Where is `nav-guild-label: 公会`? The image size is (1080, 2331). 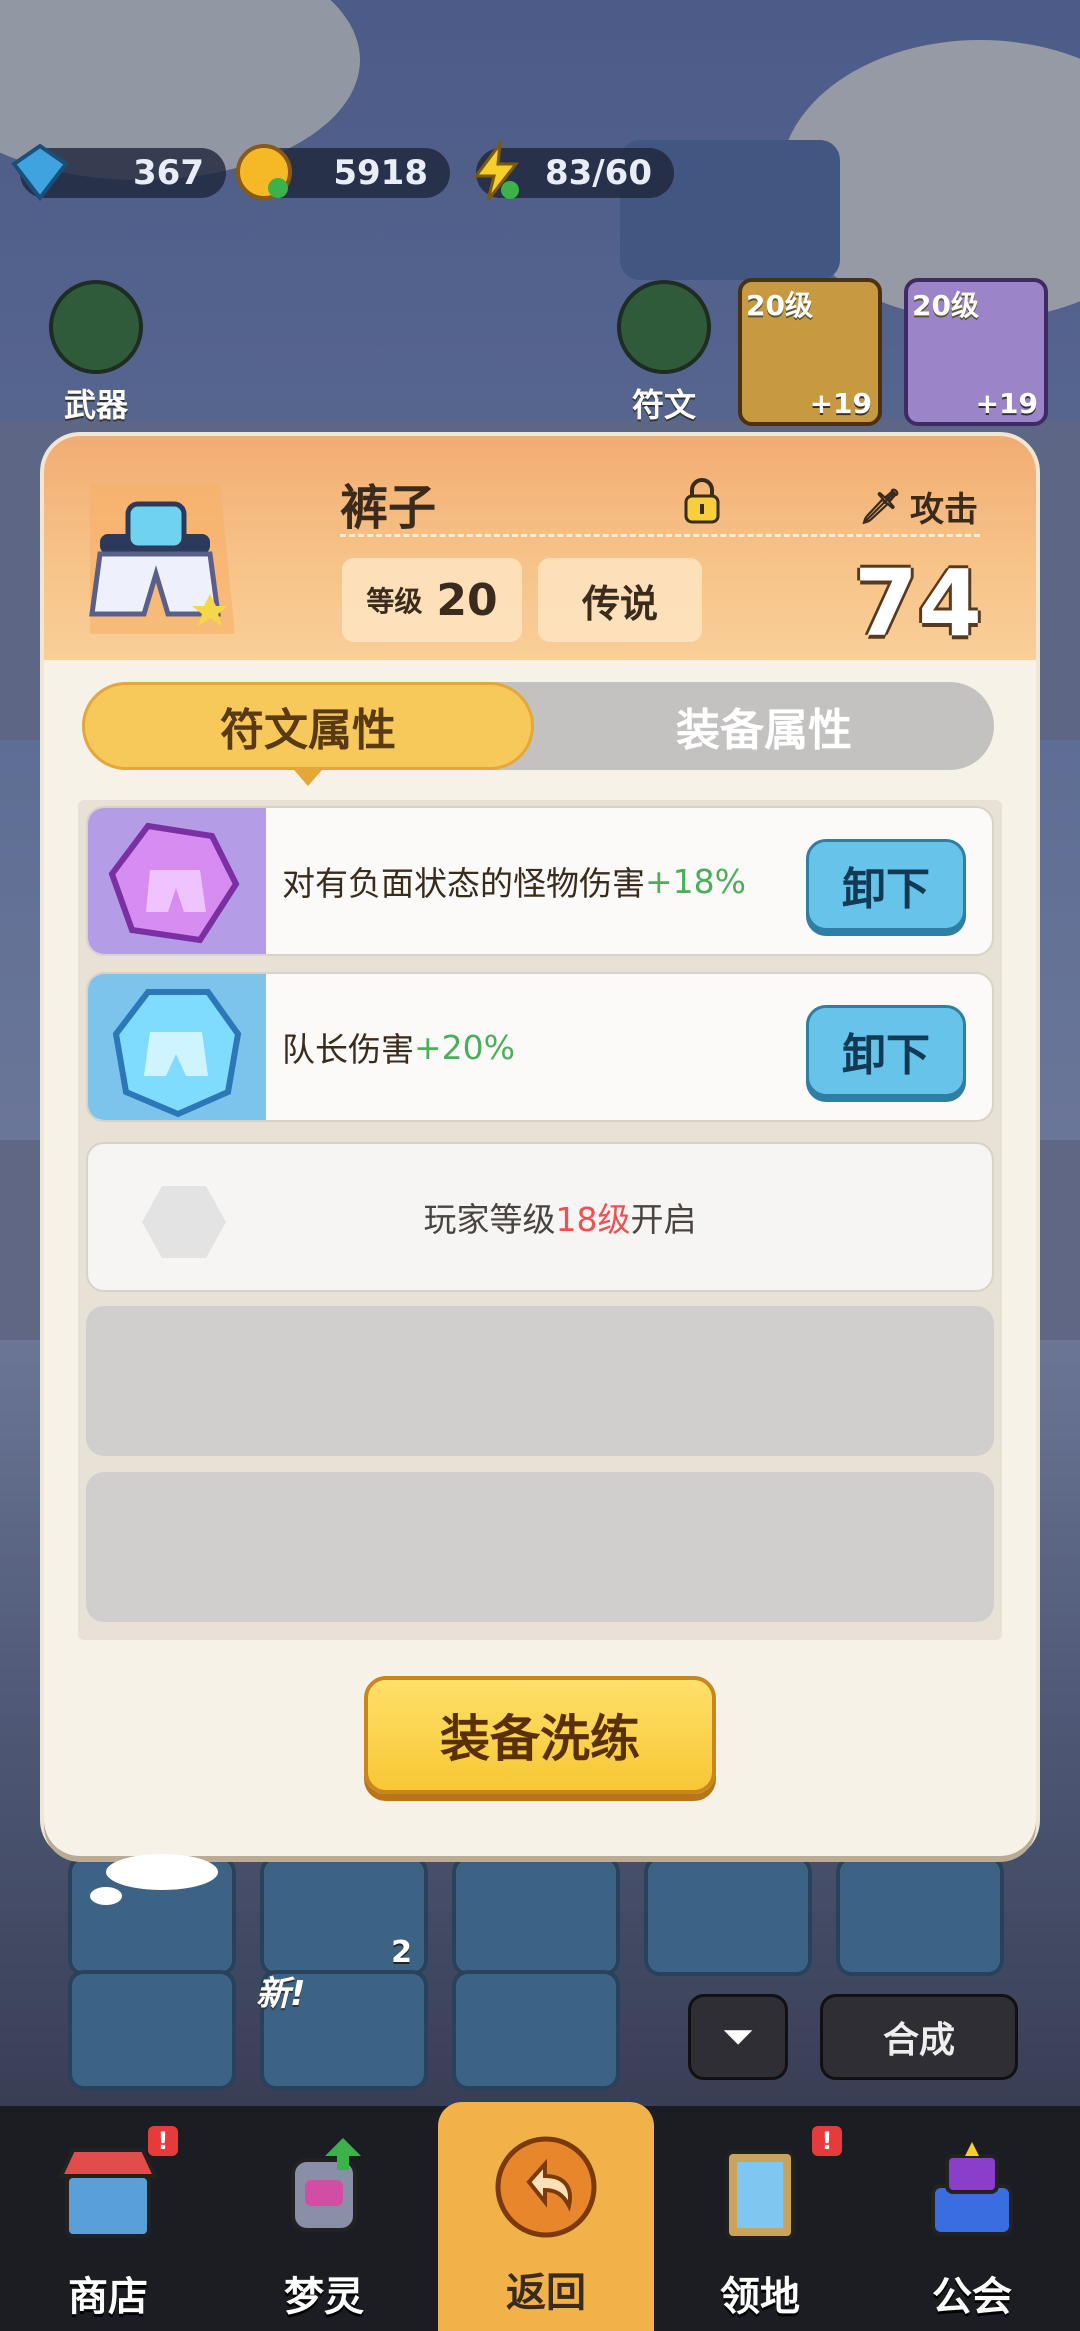
nav-guild-label: 公会 is located at coordinates (972, 2297).